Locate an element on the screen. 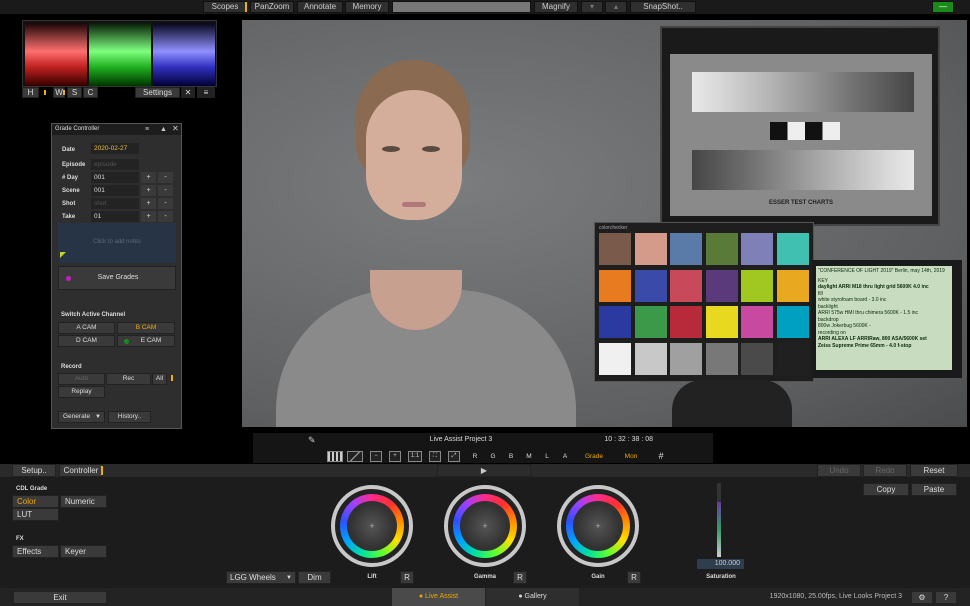 The width and height of the screenshot is (970, 606). day-field: 001 is located at coordinates (115, 177).